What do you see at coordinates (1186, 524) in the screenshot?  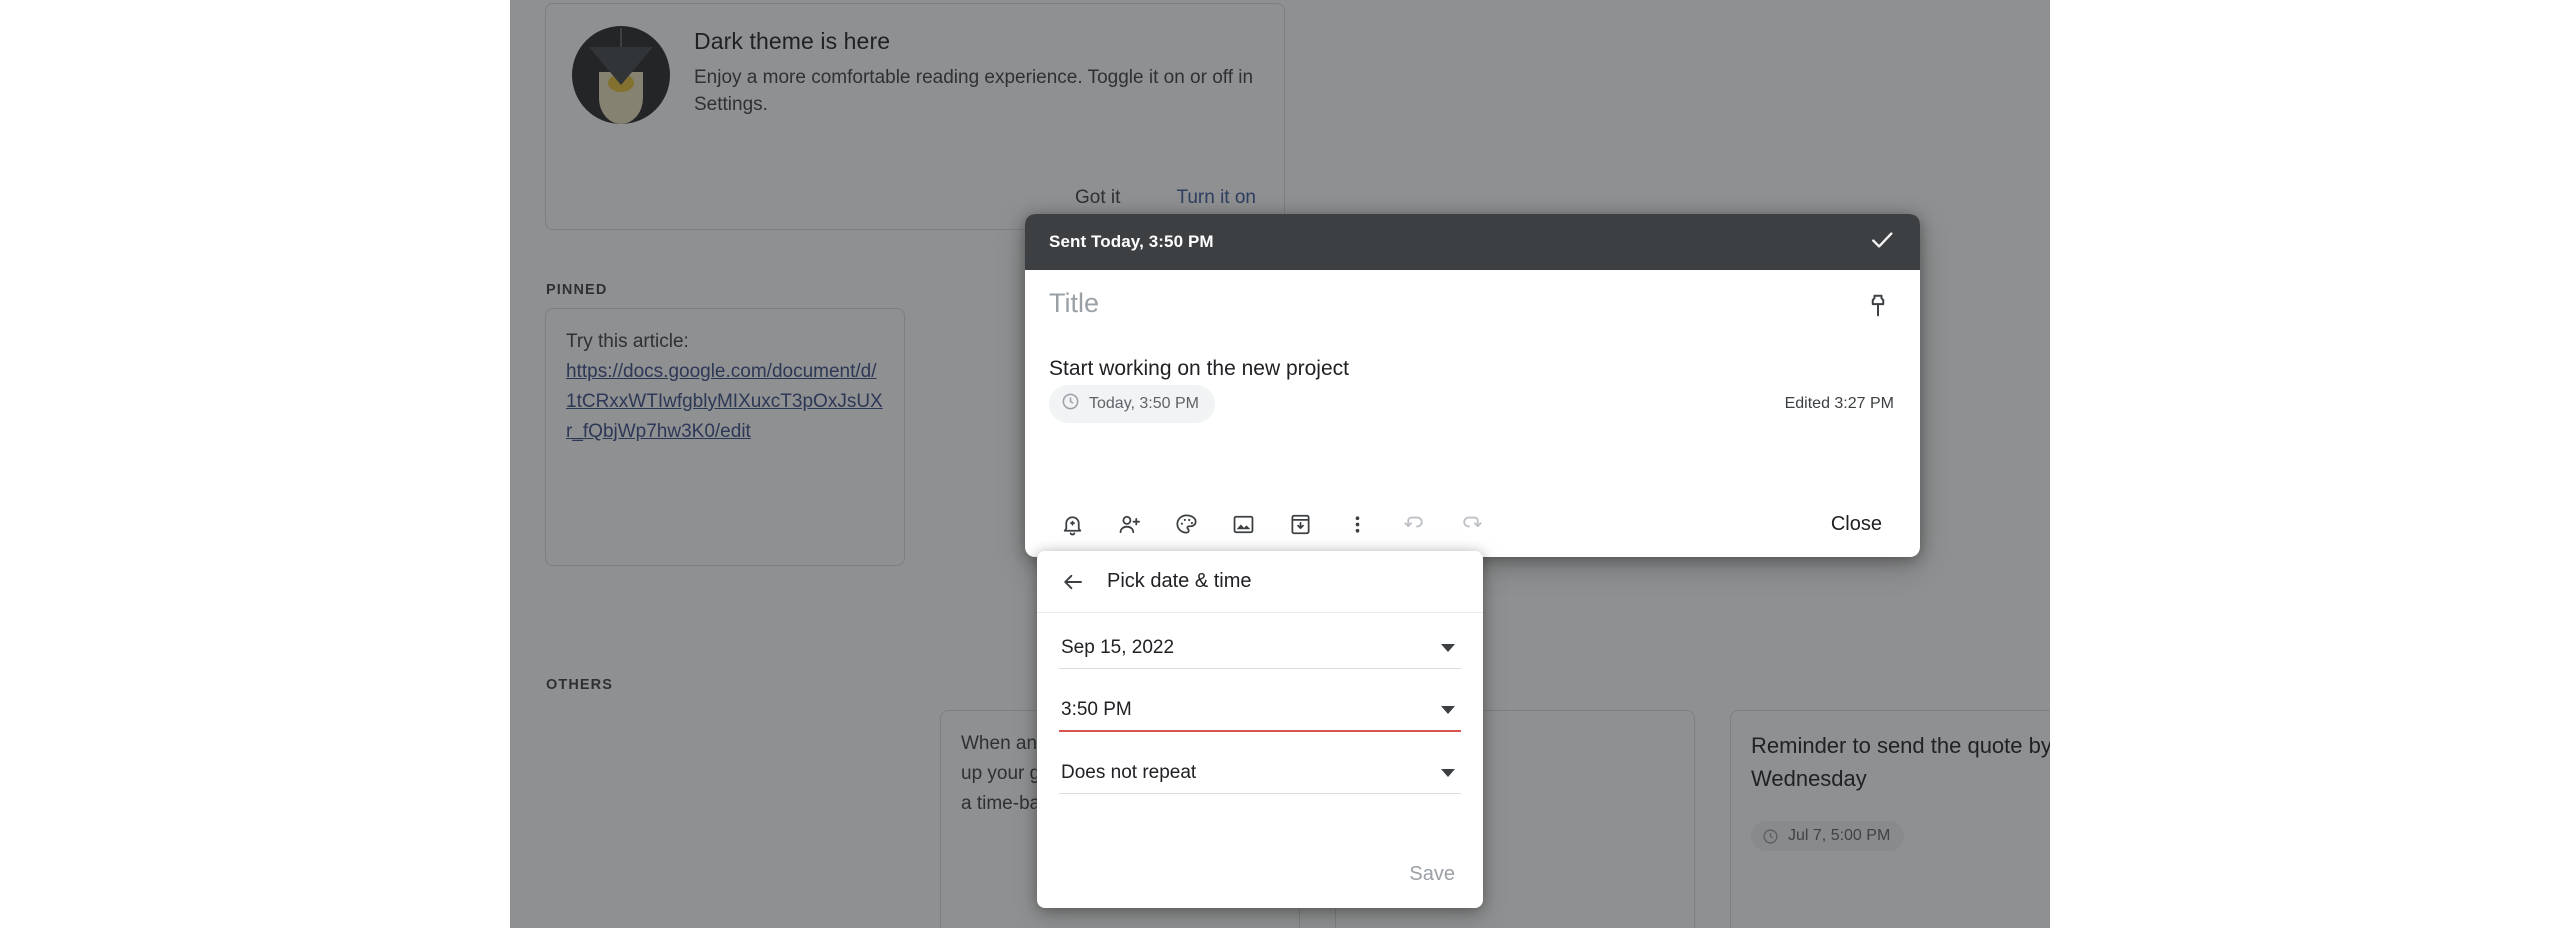 I see `palette-icon` at bounding box center [1186, 524].